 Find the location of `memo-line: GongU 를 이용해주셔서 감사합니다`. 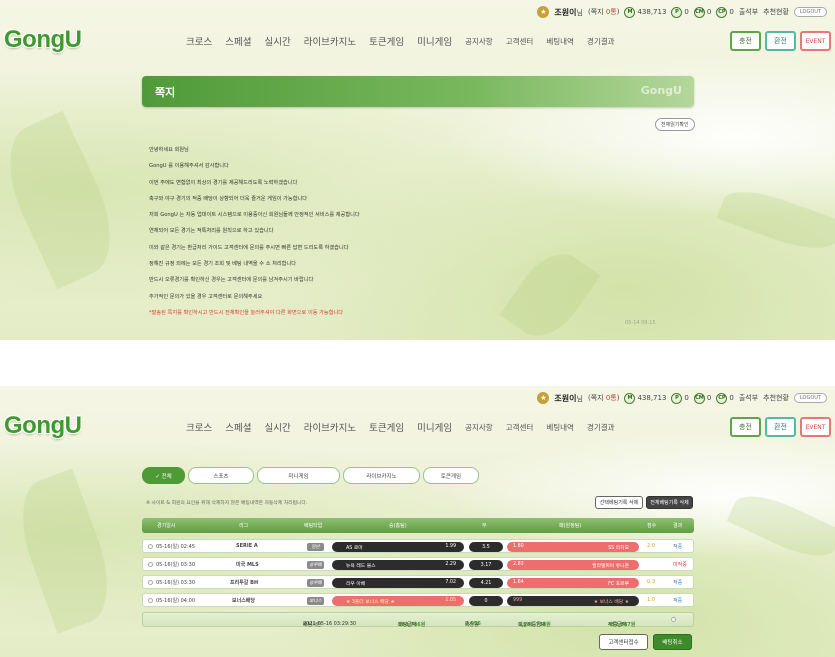

memo-line: GongU 를 이용해주셔서 감사합니다 is located at coordinates (189, 166).